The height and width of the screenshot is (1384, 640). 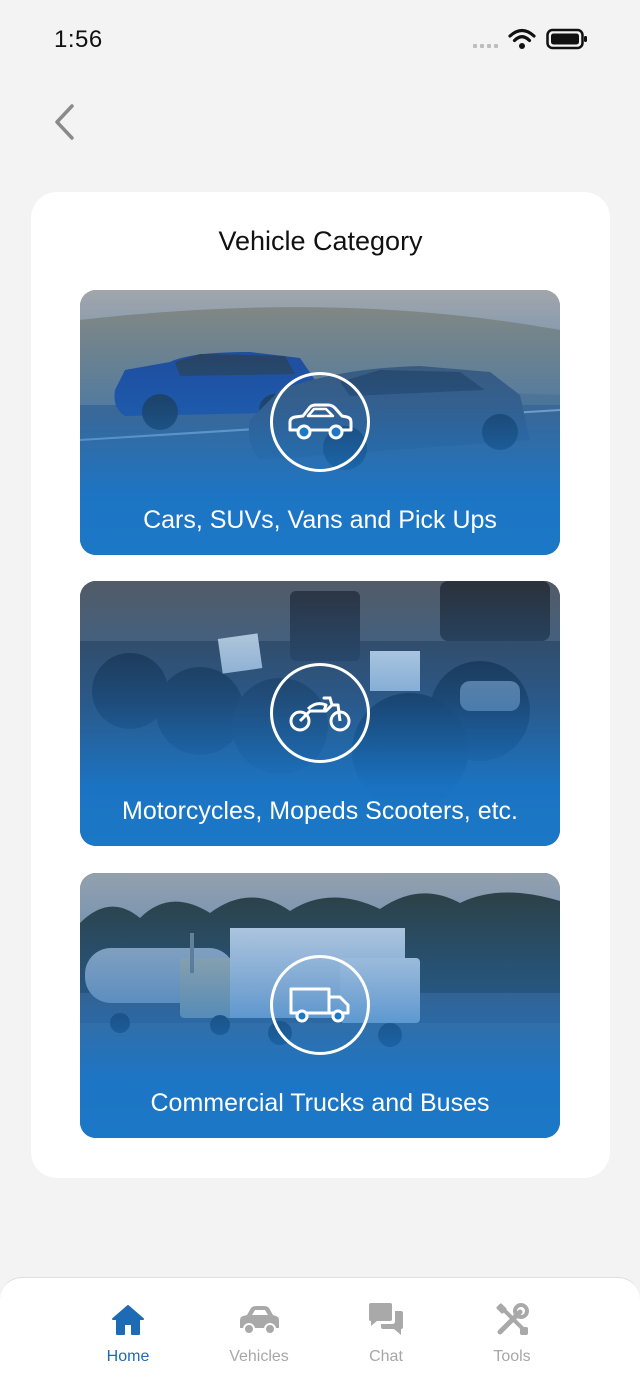 What do you see at coordinates (386, 1319) in the screenshot?
I see `chat-icon` at bounding box center [386, 1319].